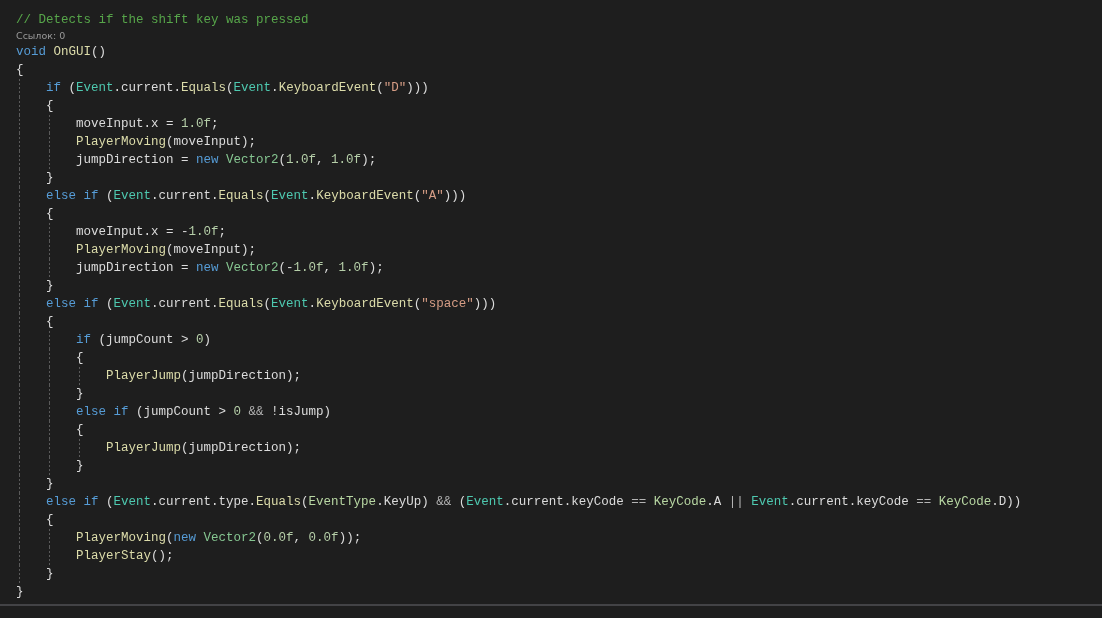 Image resolution: width=1102 pixels, height=618 pixels. What do you see at coordinates (41, 36) in the screenshot?
I see `reference-count: Ссылок: 0` at bounding box center [41, 36].